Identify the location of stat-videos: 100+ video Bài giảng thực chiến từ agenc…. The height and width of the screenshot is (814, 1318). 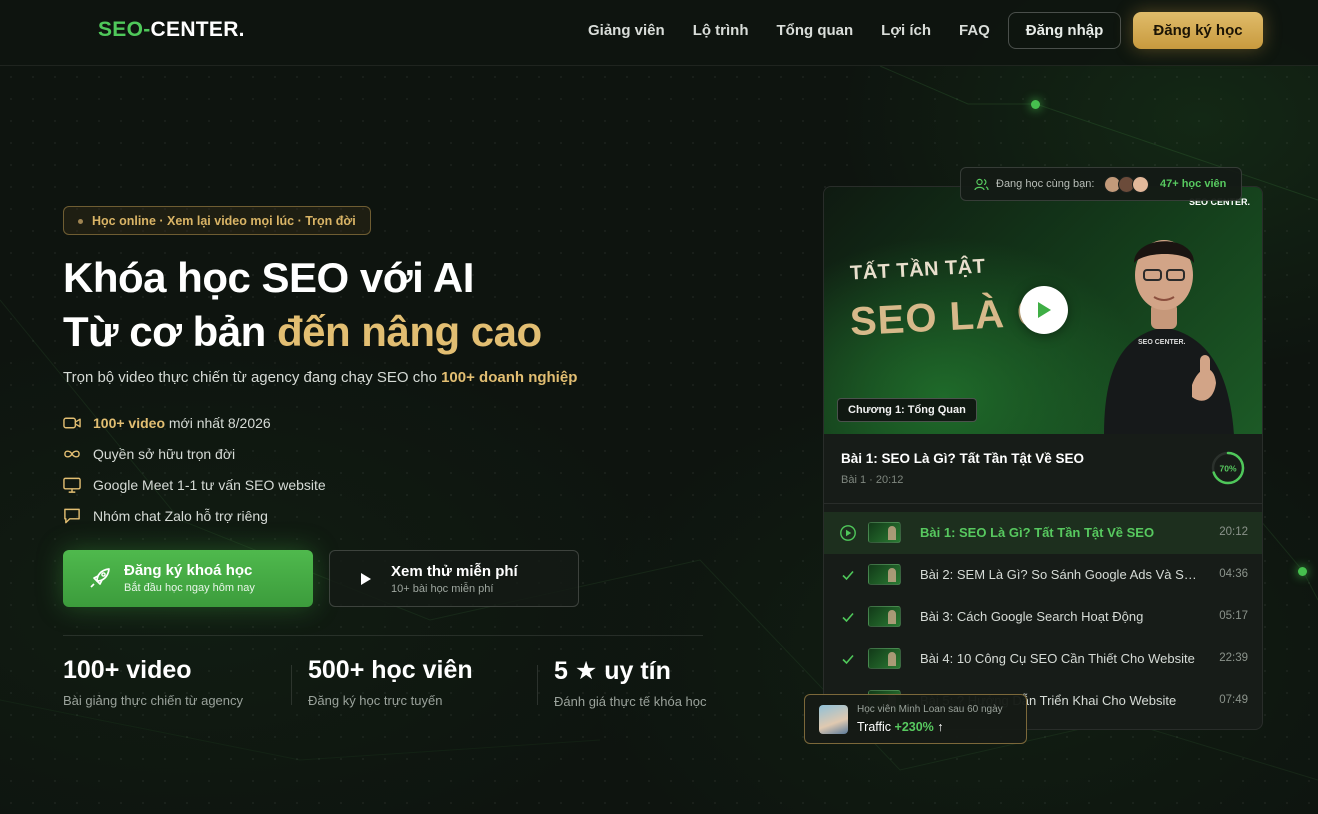
(153, 682).